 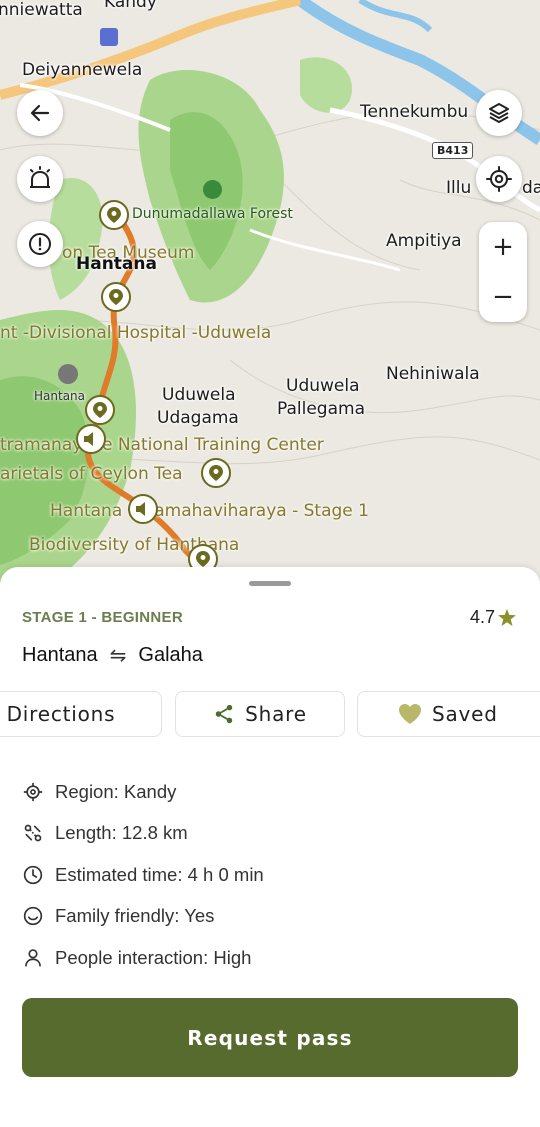 What do you see at coordinates (414, 112) in the screenshot?
I see `map-label-tennekumbu: Tennekumbu` at bounding box center [414, 112].